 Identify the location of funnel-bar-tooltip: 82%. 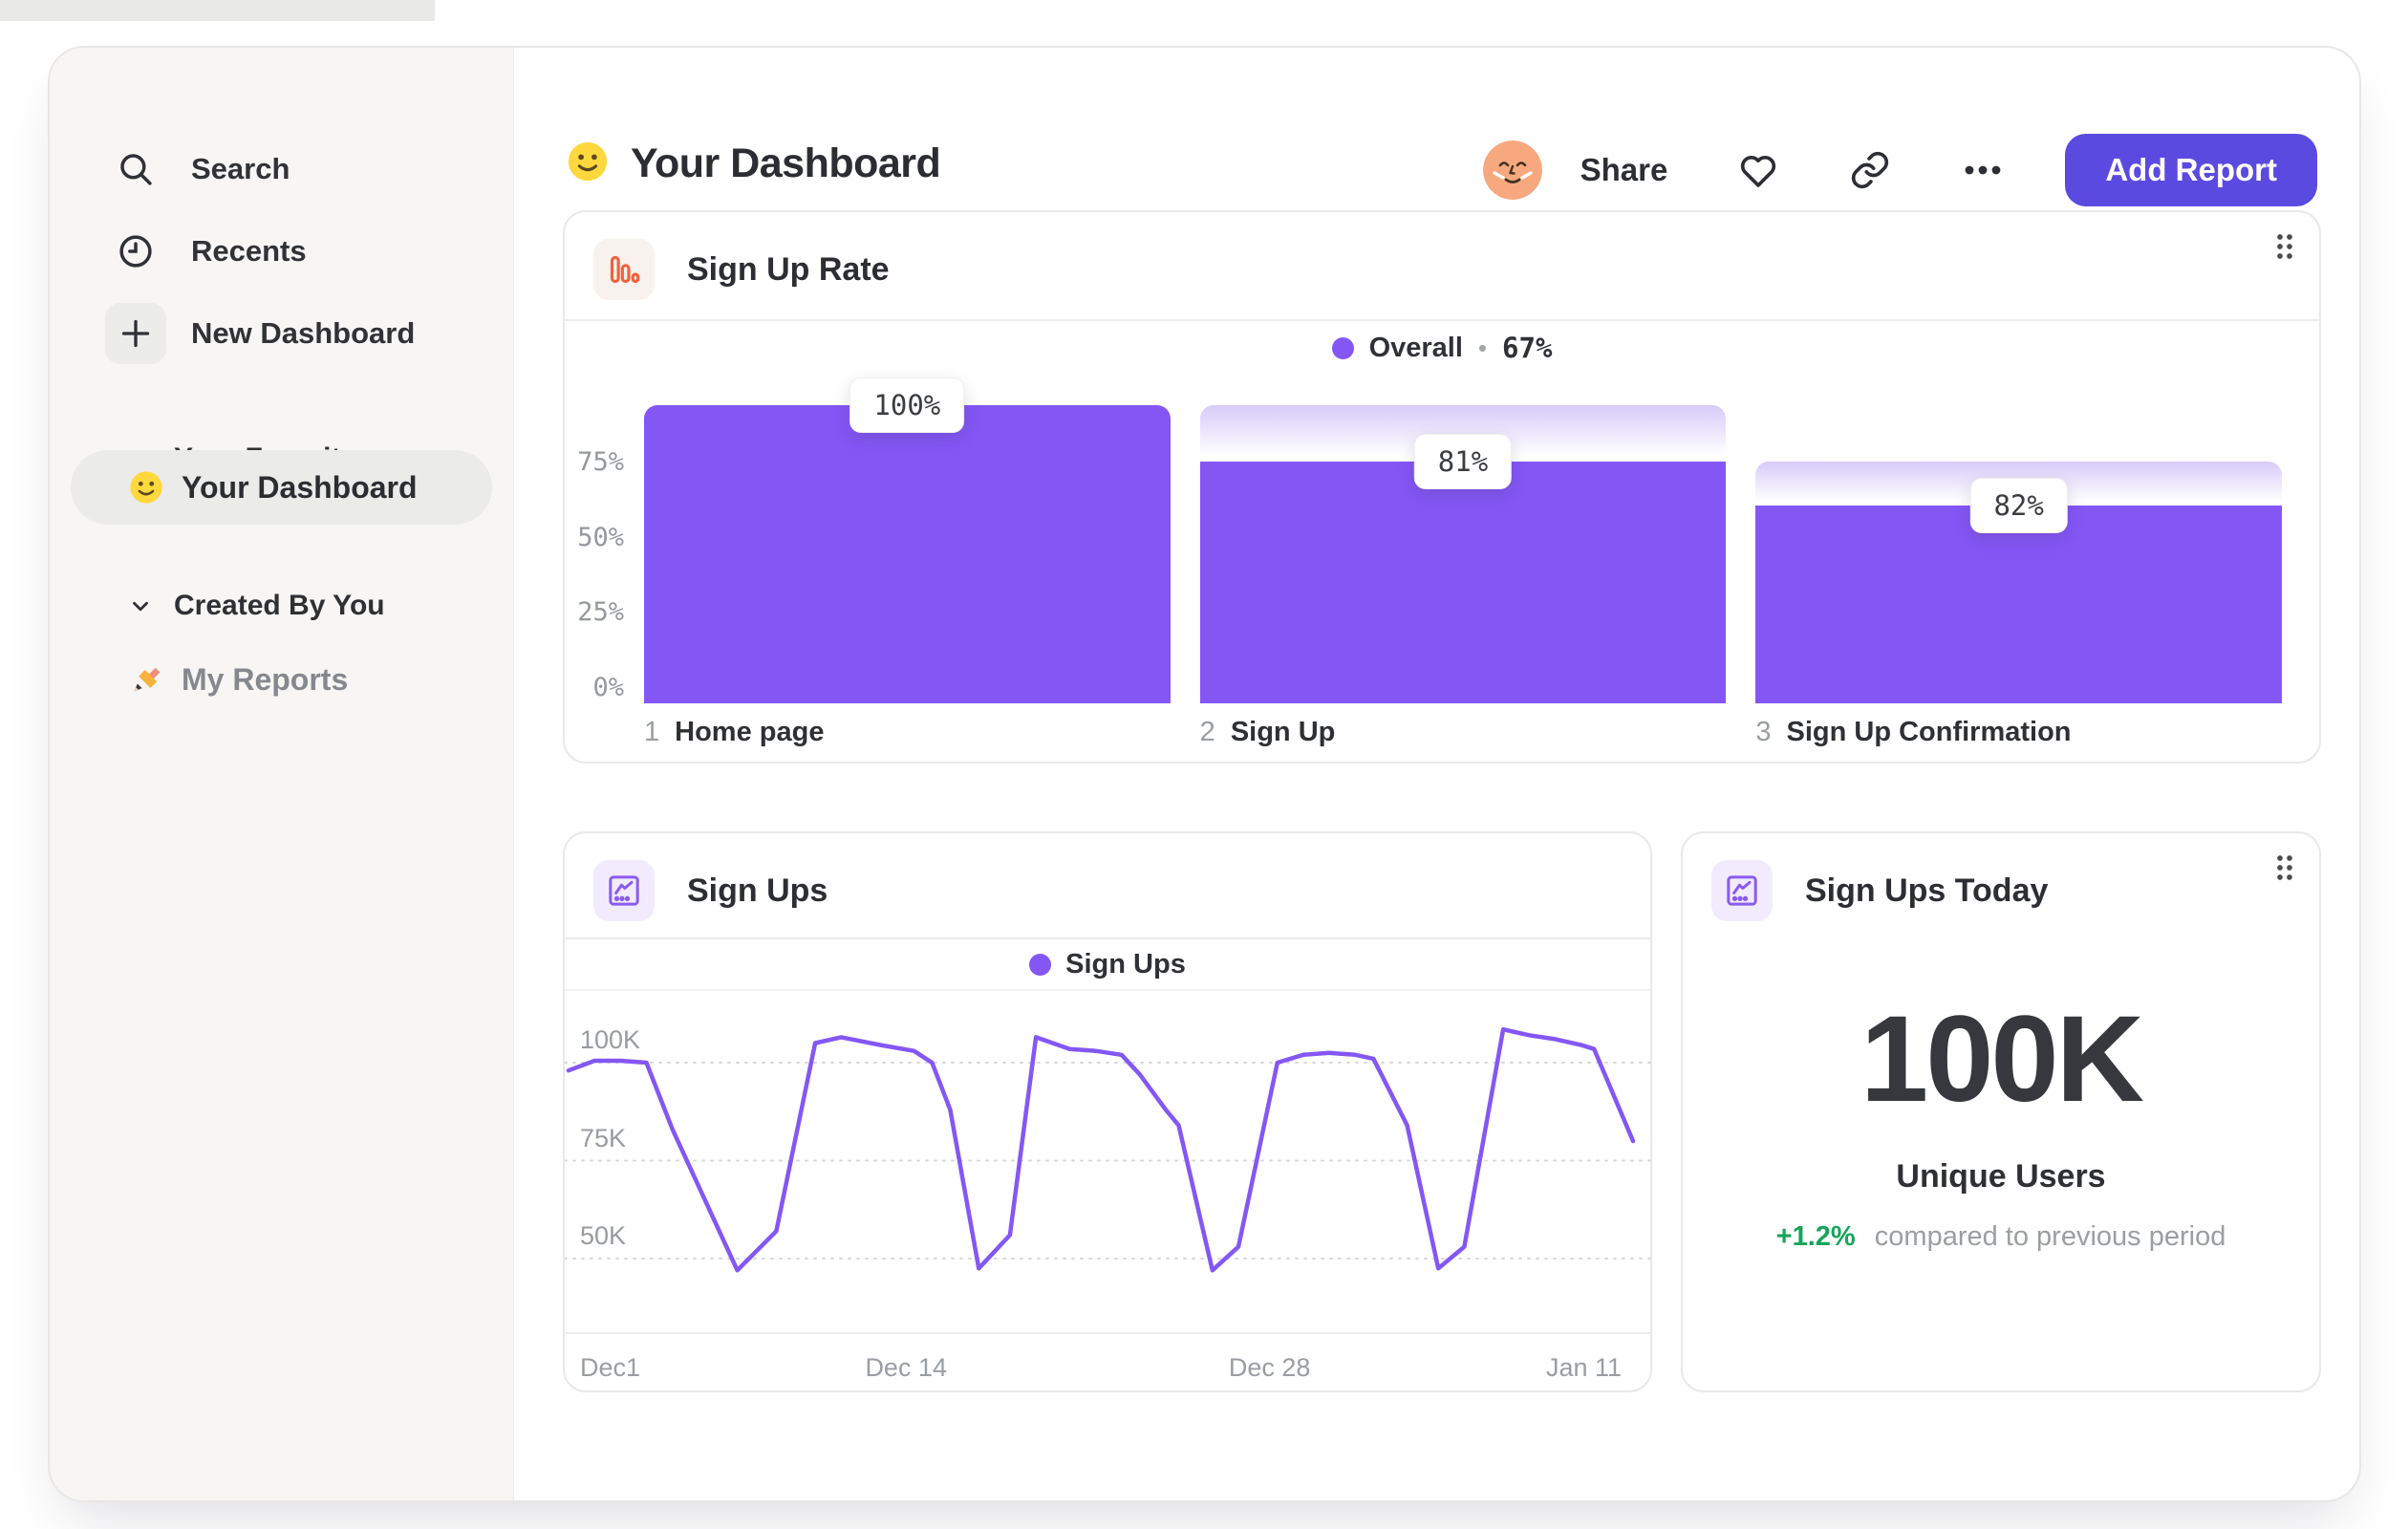
(2019, 505).